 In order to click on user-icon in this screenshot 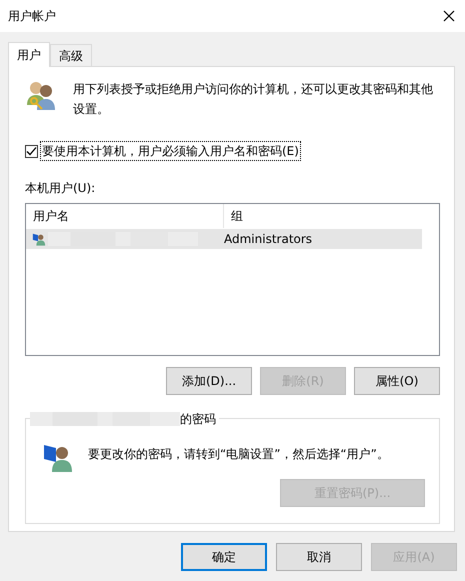, I will do `click(39, 239)`.